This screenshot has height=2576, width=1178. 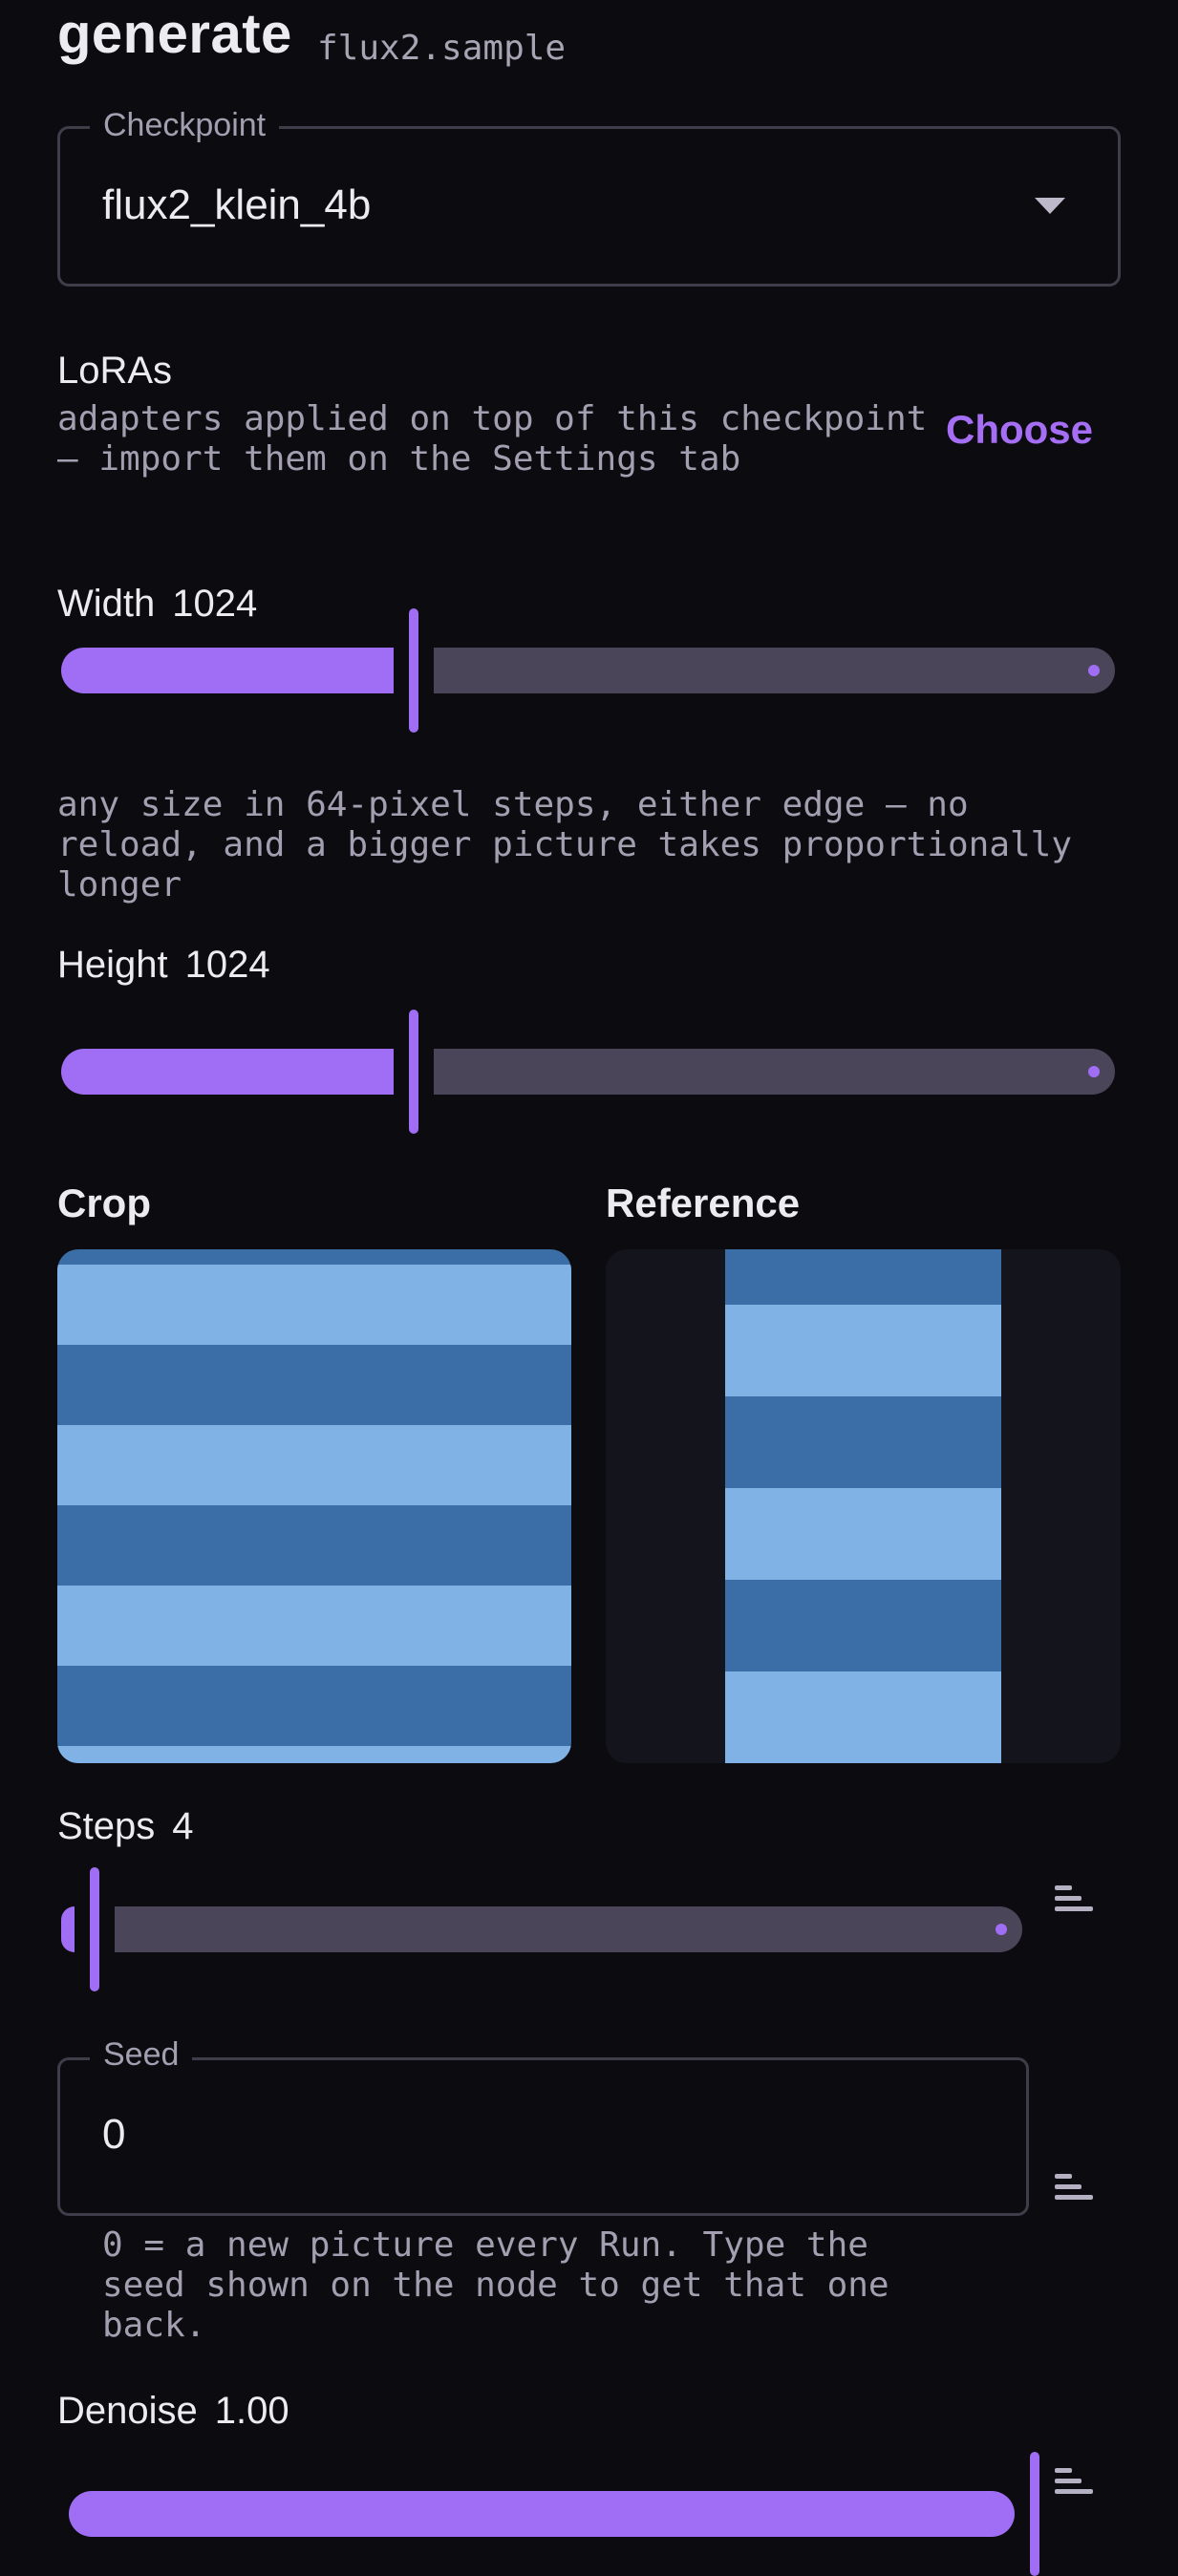 I want to click on width-slider, so click(x=588, y=670).